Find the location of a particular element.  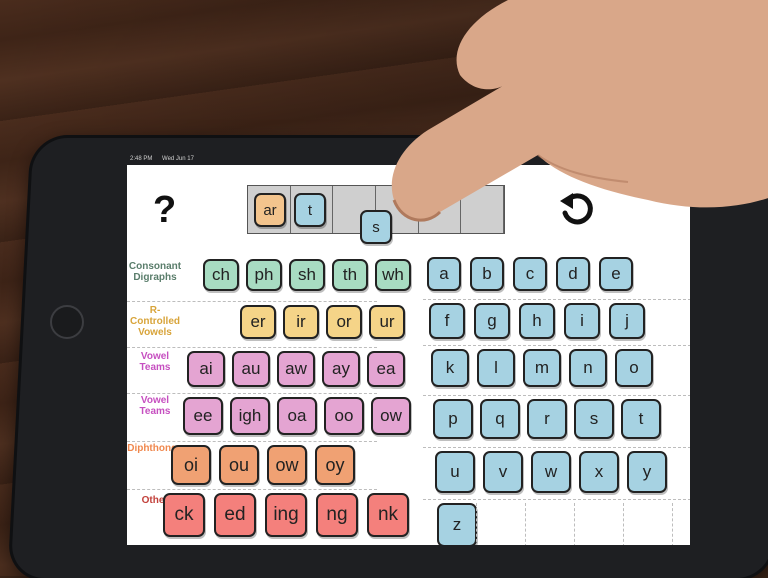

letter-tile-h: h is located at coordinates (537, 321).